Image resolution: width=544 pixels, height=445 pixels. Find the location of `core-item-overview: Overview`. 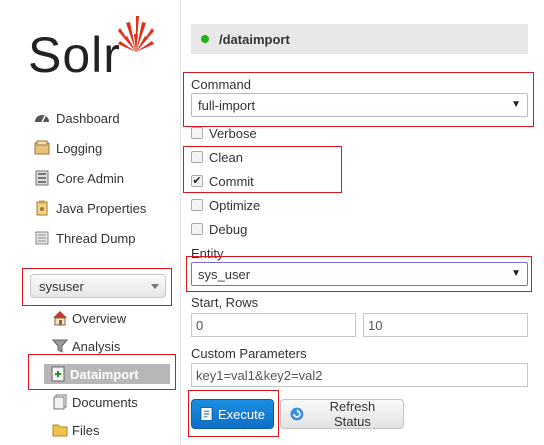

core-item-overview: Overview is located at coordinates (89, 318).